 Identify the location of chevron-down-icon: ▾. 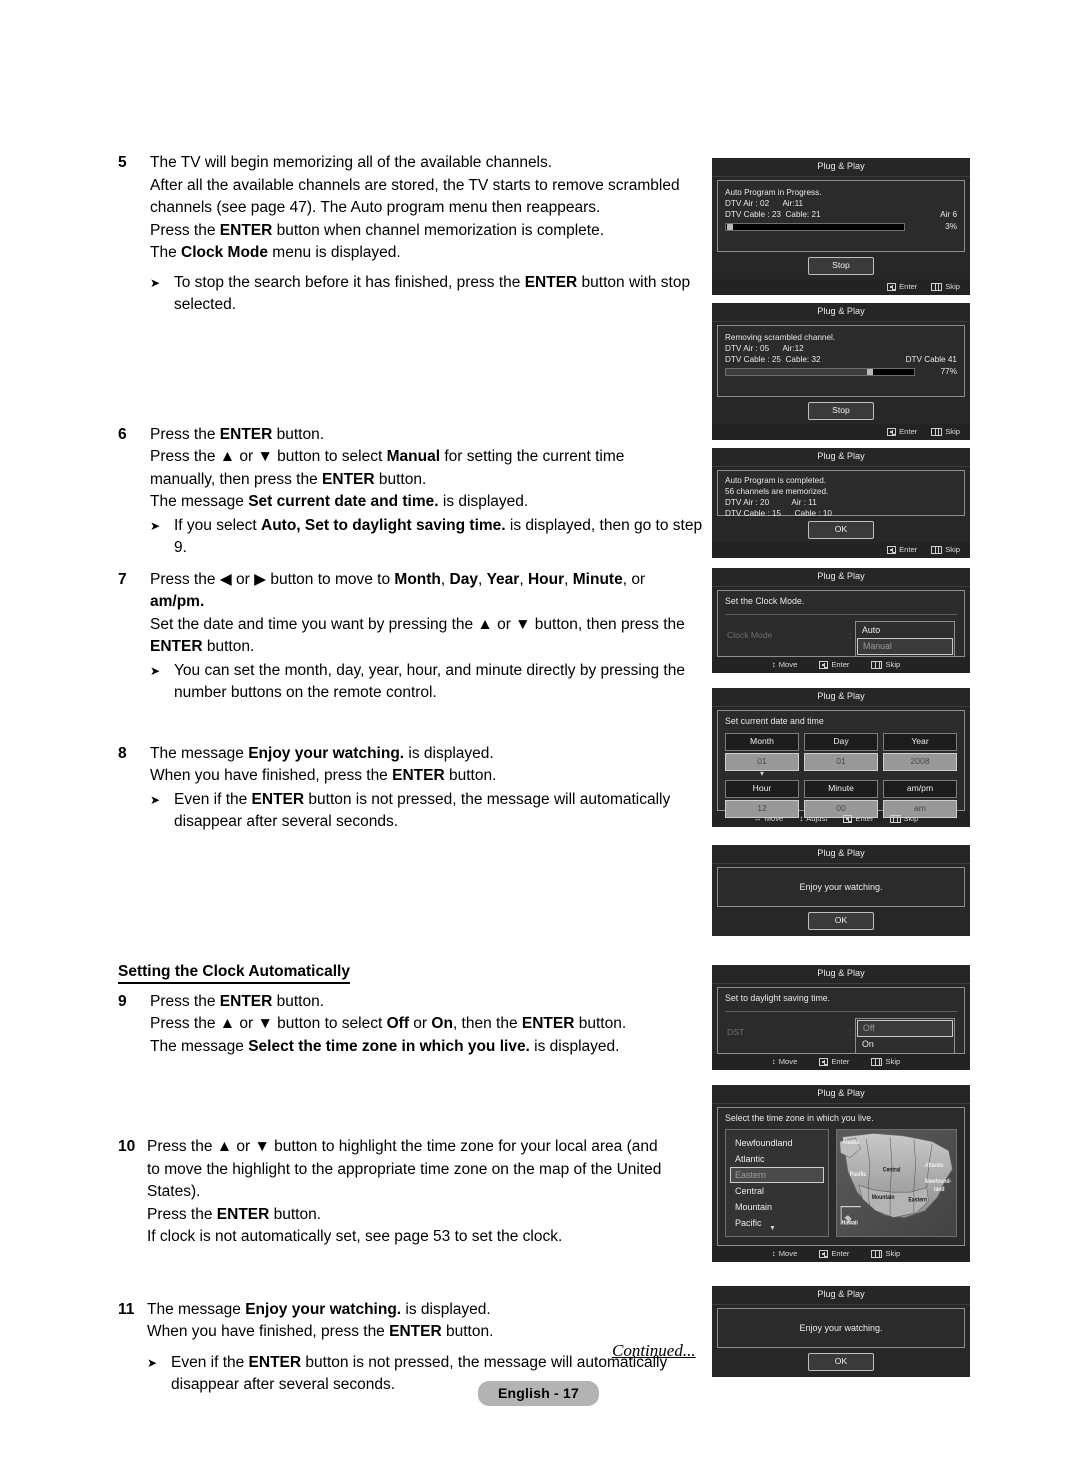
(762, 773).